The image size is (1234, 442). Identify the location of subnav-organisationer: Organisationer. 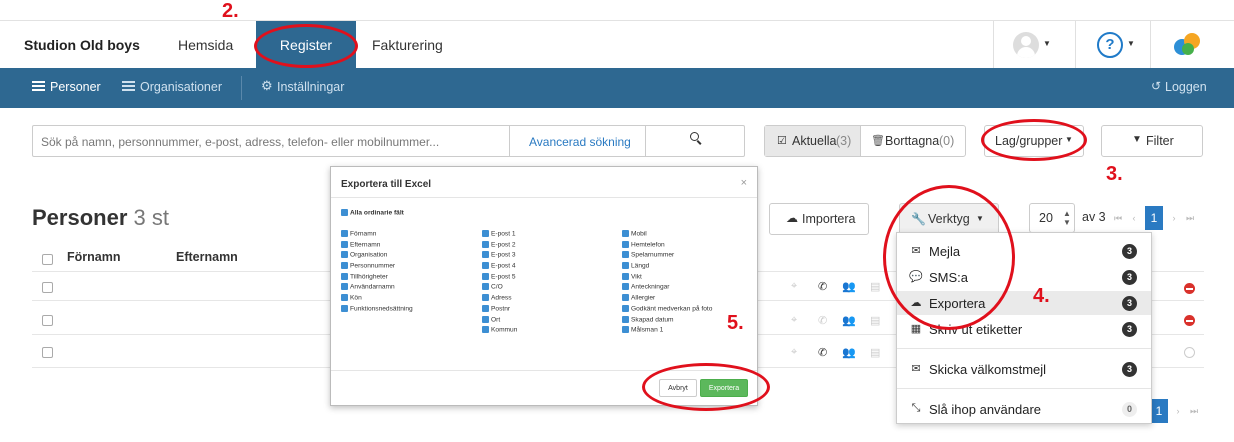
(181, 87).